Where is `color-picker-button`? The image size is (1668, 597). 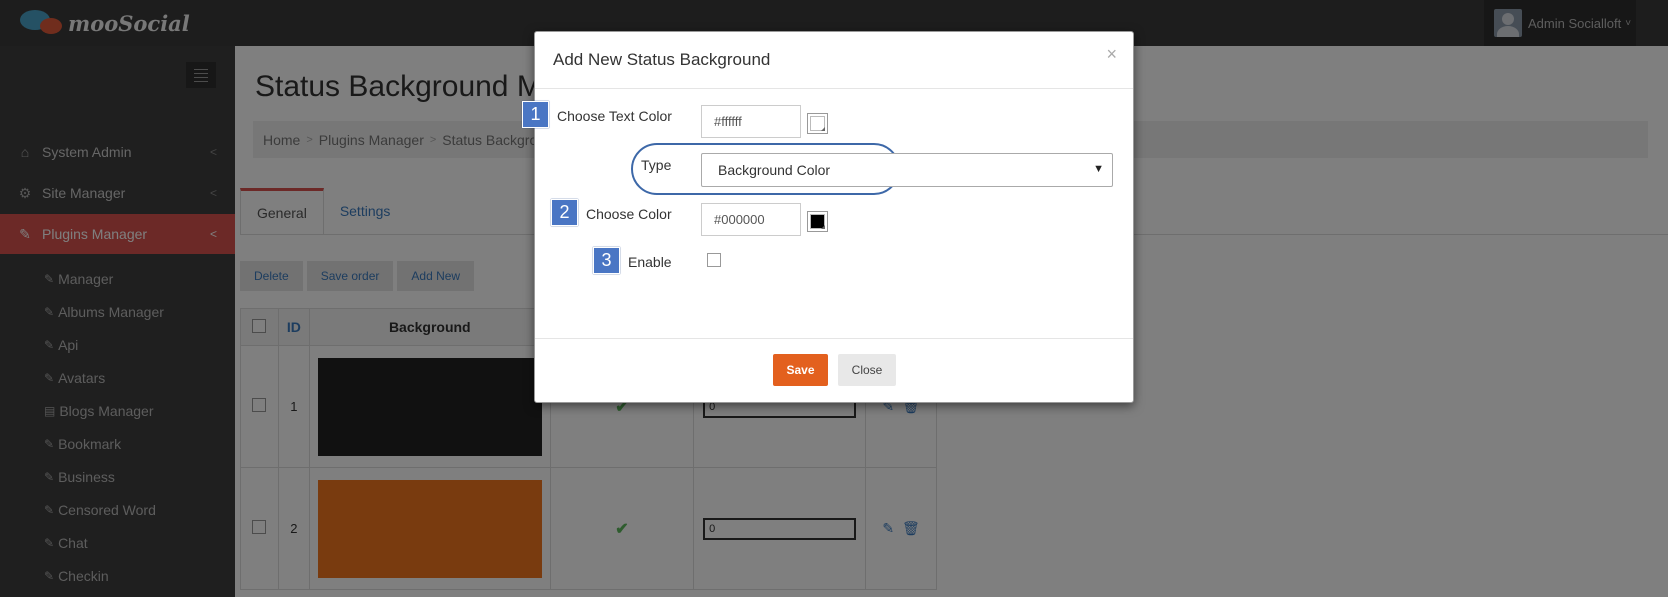 color-picker-button is located at coordinates (817, 221).